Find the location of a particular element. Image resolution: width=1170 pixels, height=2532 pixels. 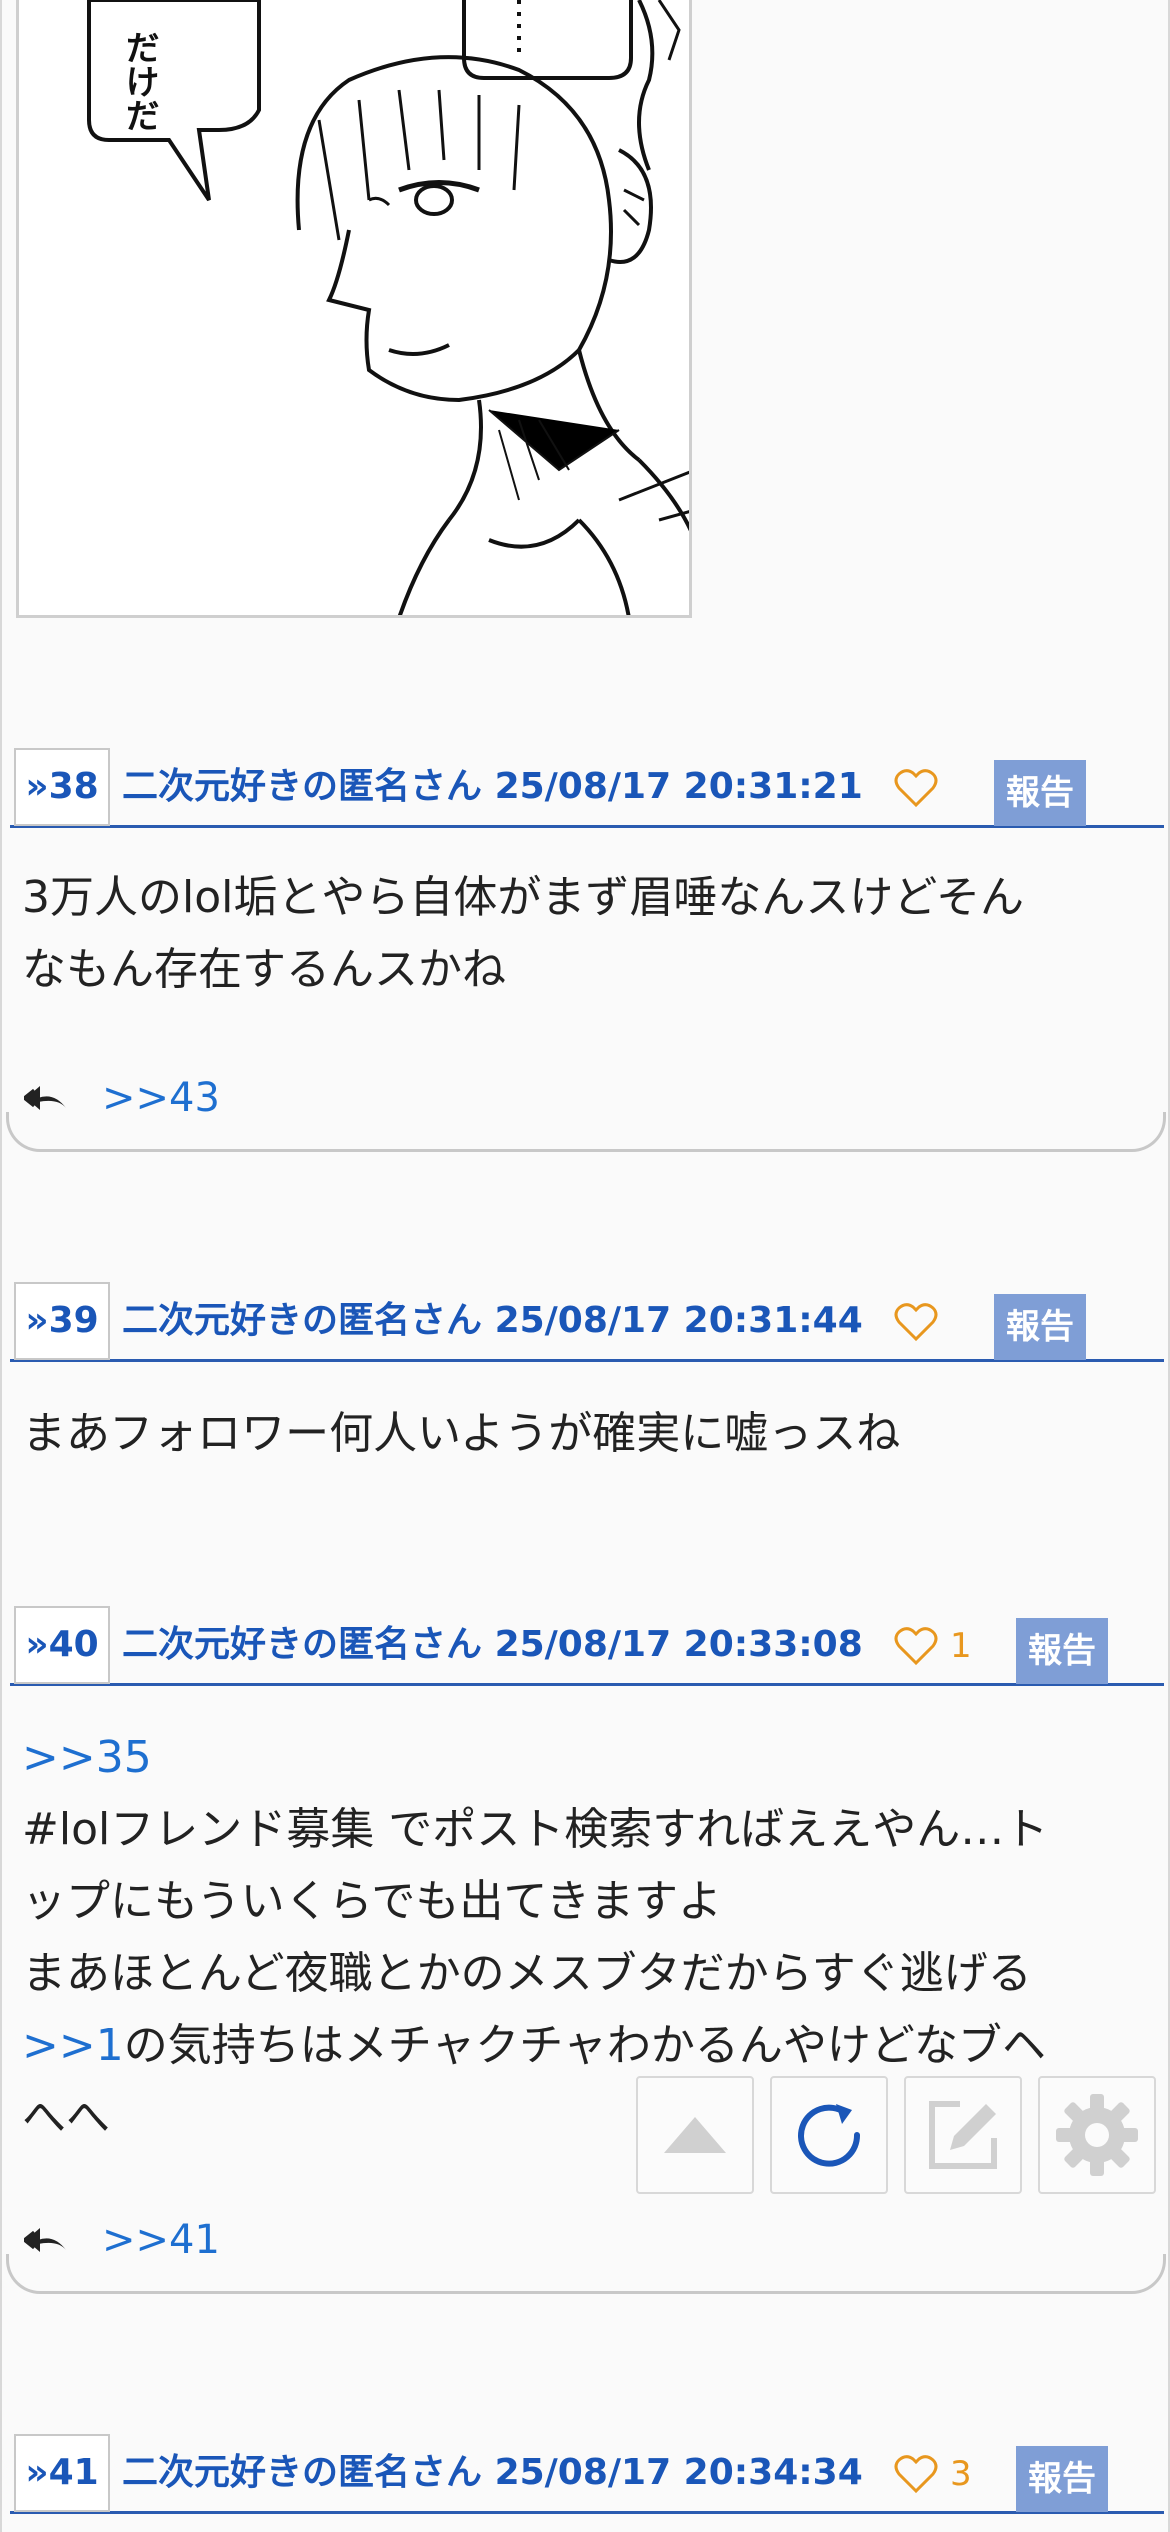

body-line: 3万人のlol垢とやら自体がまず眉唾なんスけどそん is located at coordinates (523, 897).